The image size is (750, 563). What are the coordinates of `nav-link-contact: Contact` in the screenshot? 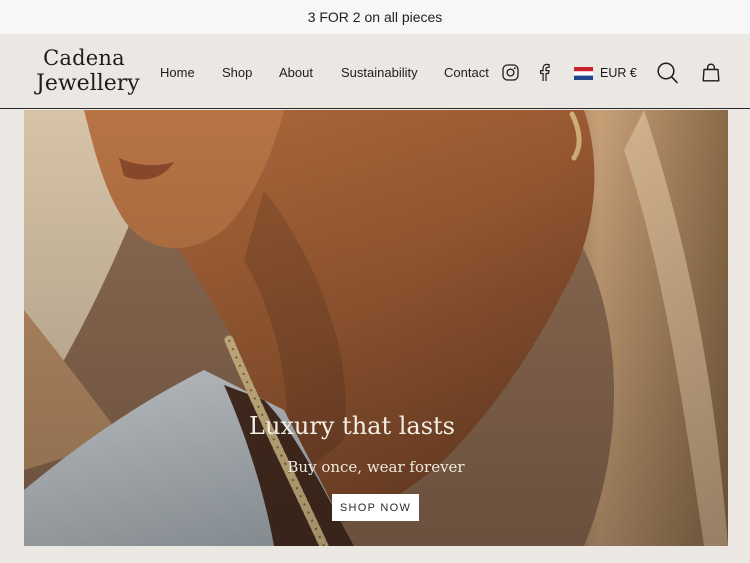 It's located at (466, 72).